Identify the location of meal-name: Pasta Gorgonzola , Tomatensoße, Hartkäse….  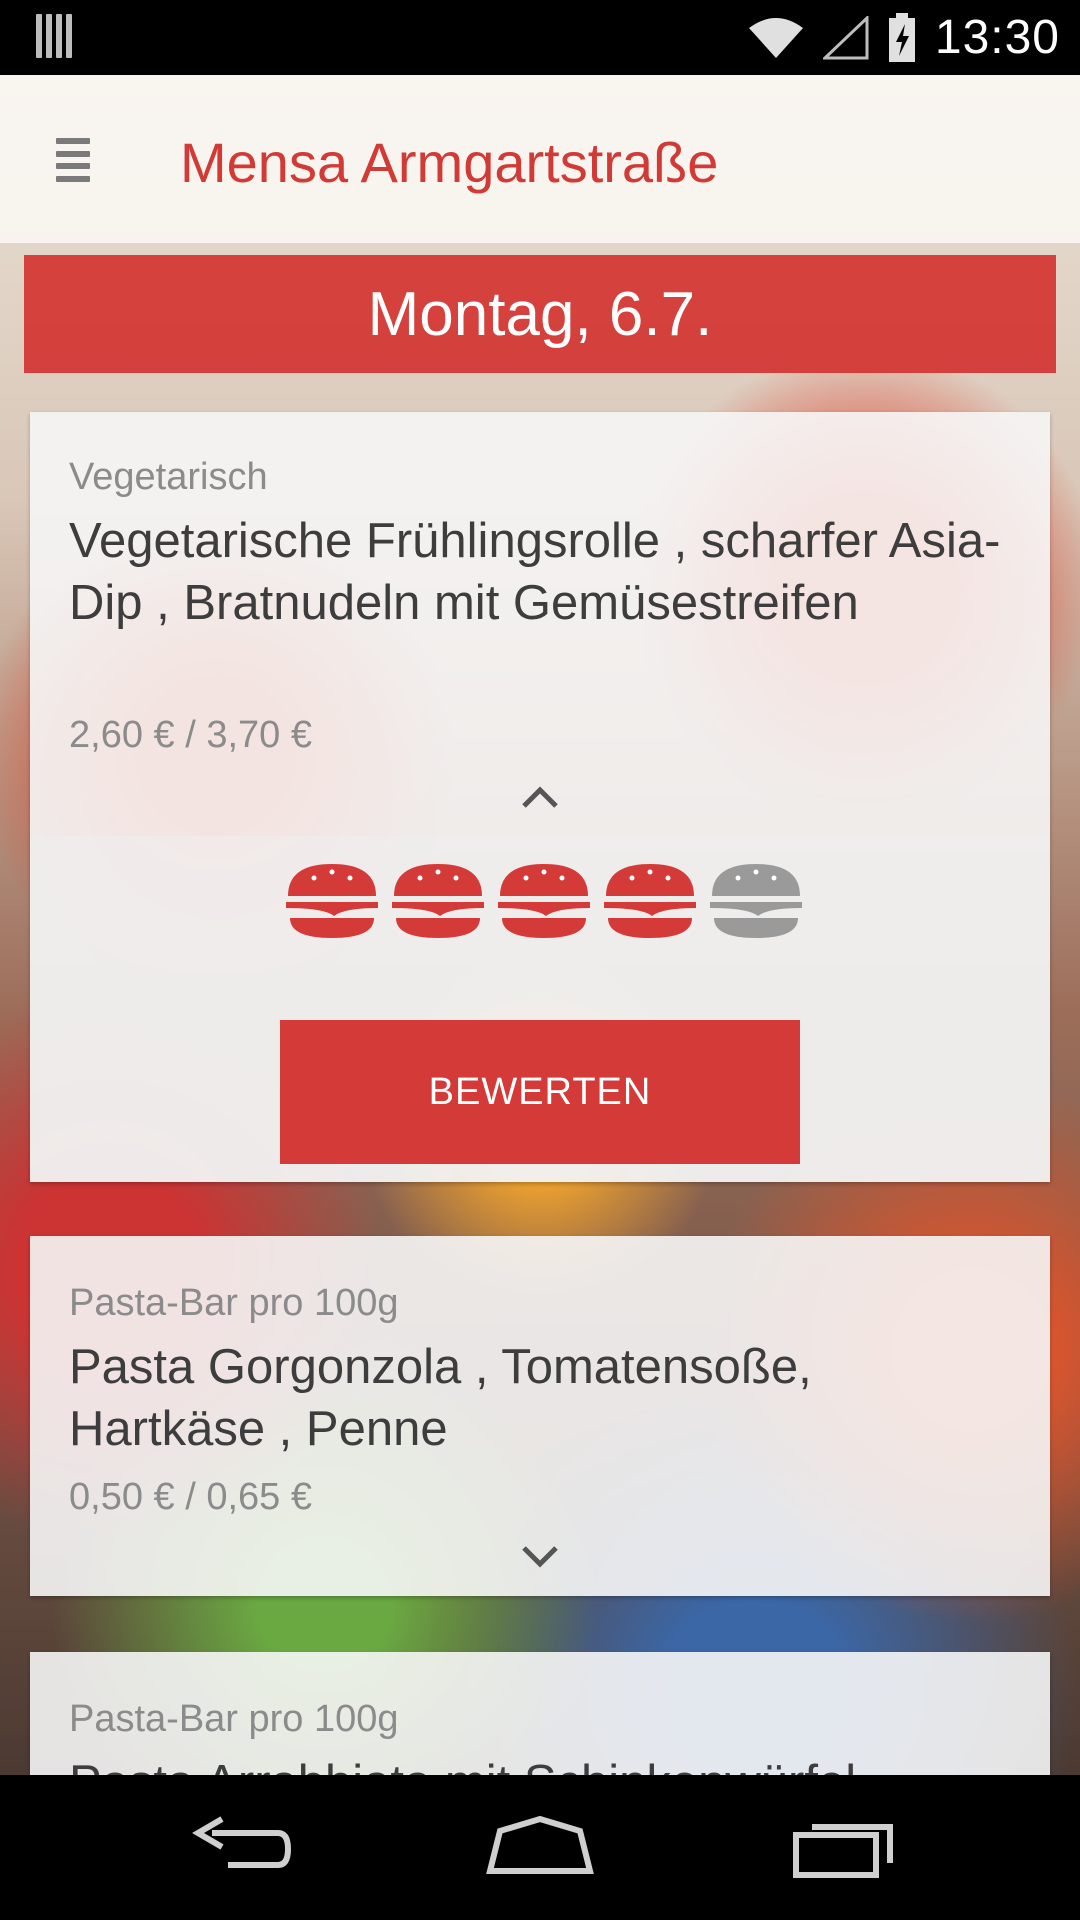
(440, 1398).